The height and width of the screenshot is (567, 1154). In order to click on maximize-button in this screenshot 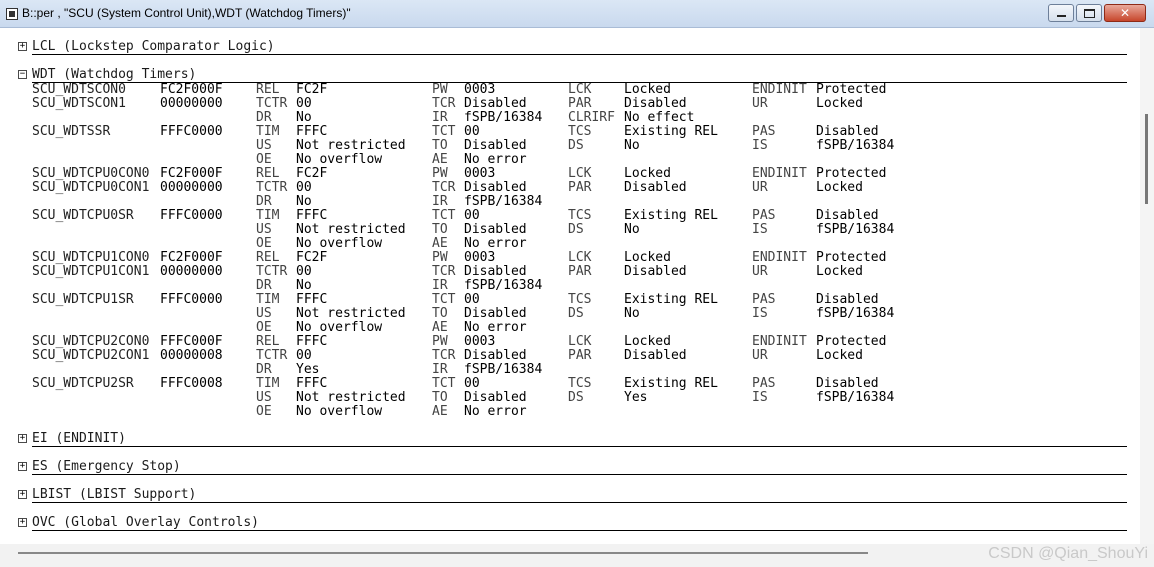, I will do `click(1089, 13)`.